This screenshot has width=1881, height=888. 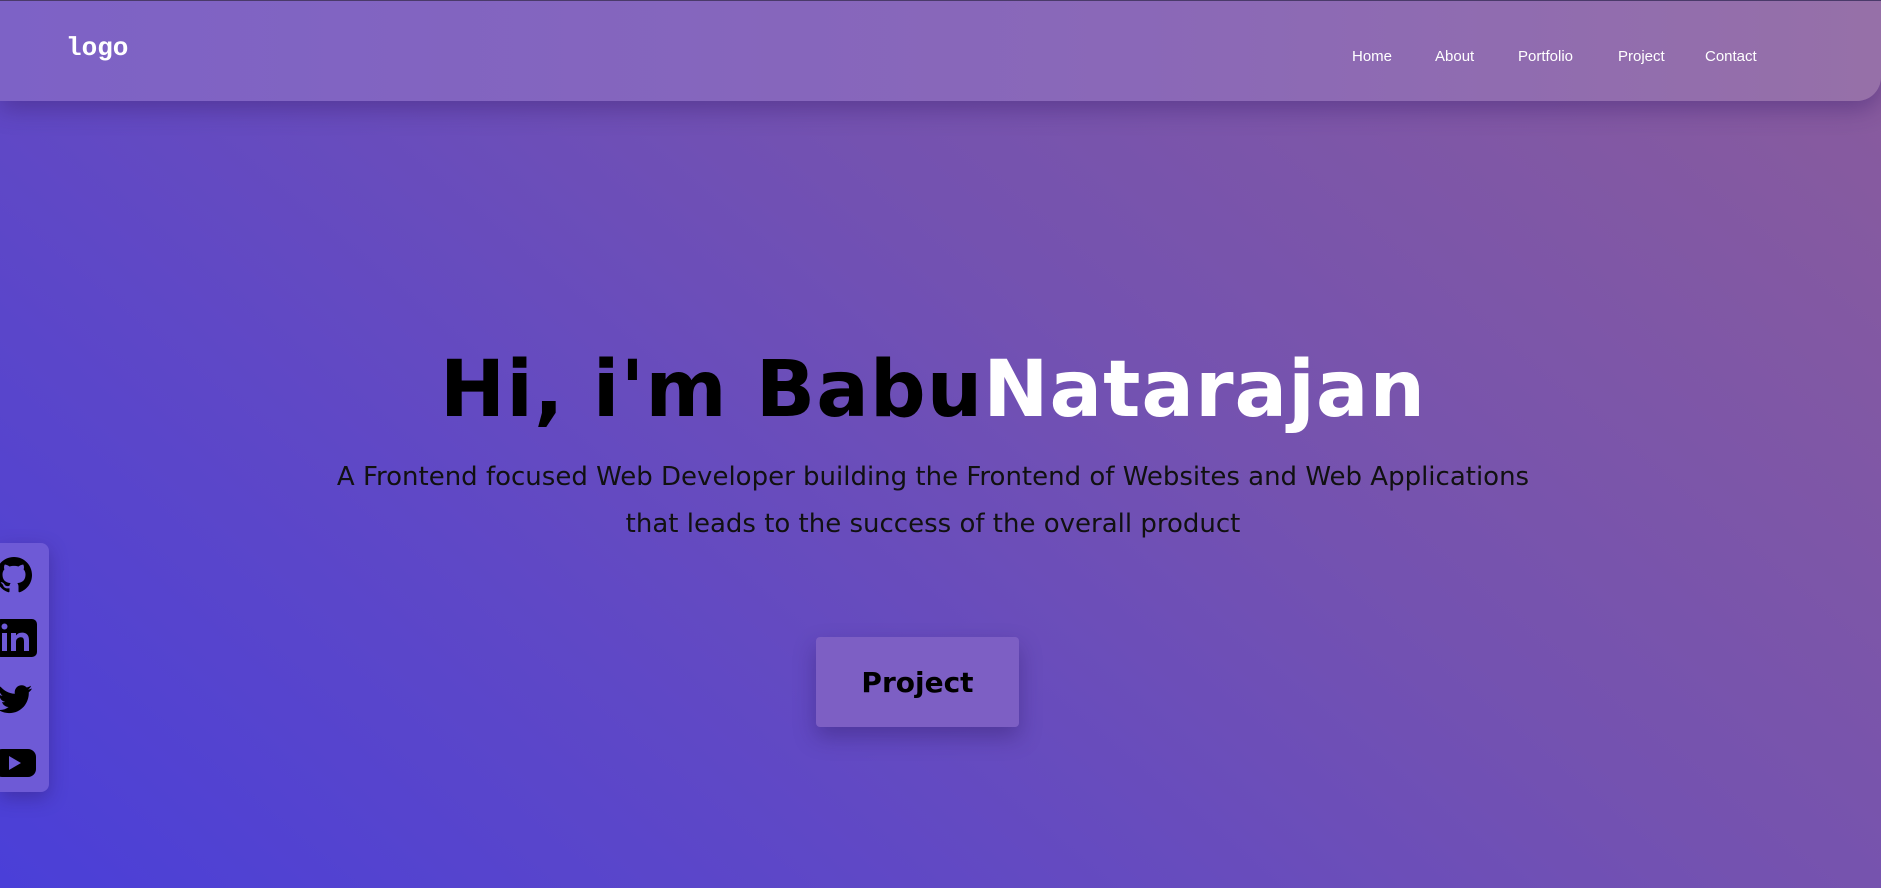 I want to click on nav-contact-link: Contact, so click(x=1731, y=56).